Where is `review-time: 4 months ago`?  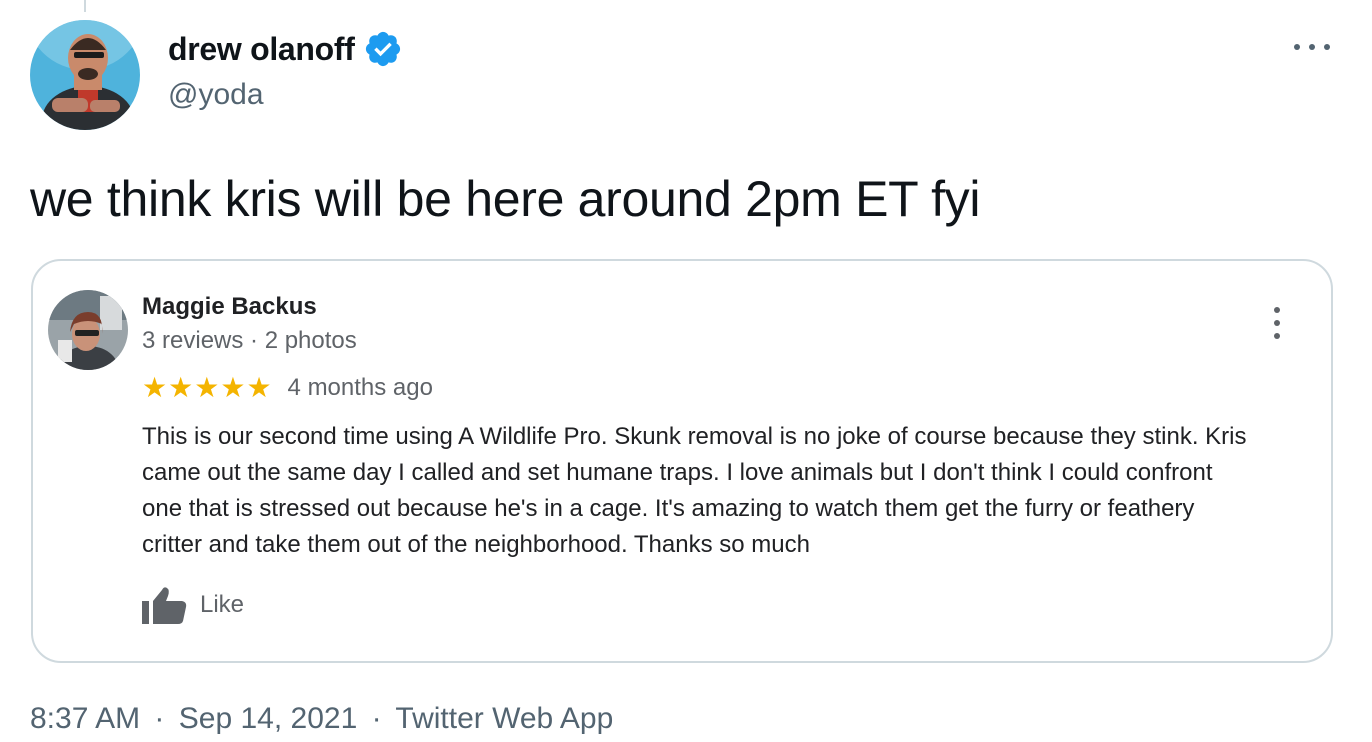
review-time: 4 months ago is located at coordinates (360, 387).